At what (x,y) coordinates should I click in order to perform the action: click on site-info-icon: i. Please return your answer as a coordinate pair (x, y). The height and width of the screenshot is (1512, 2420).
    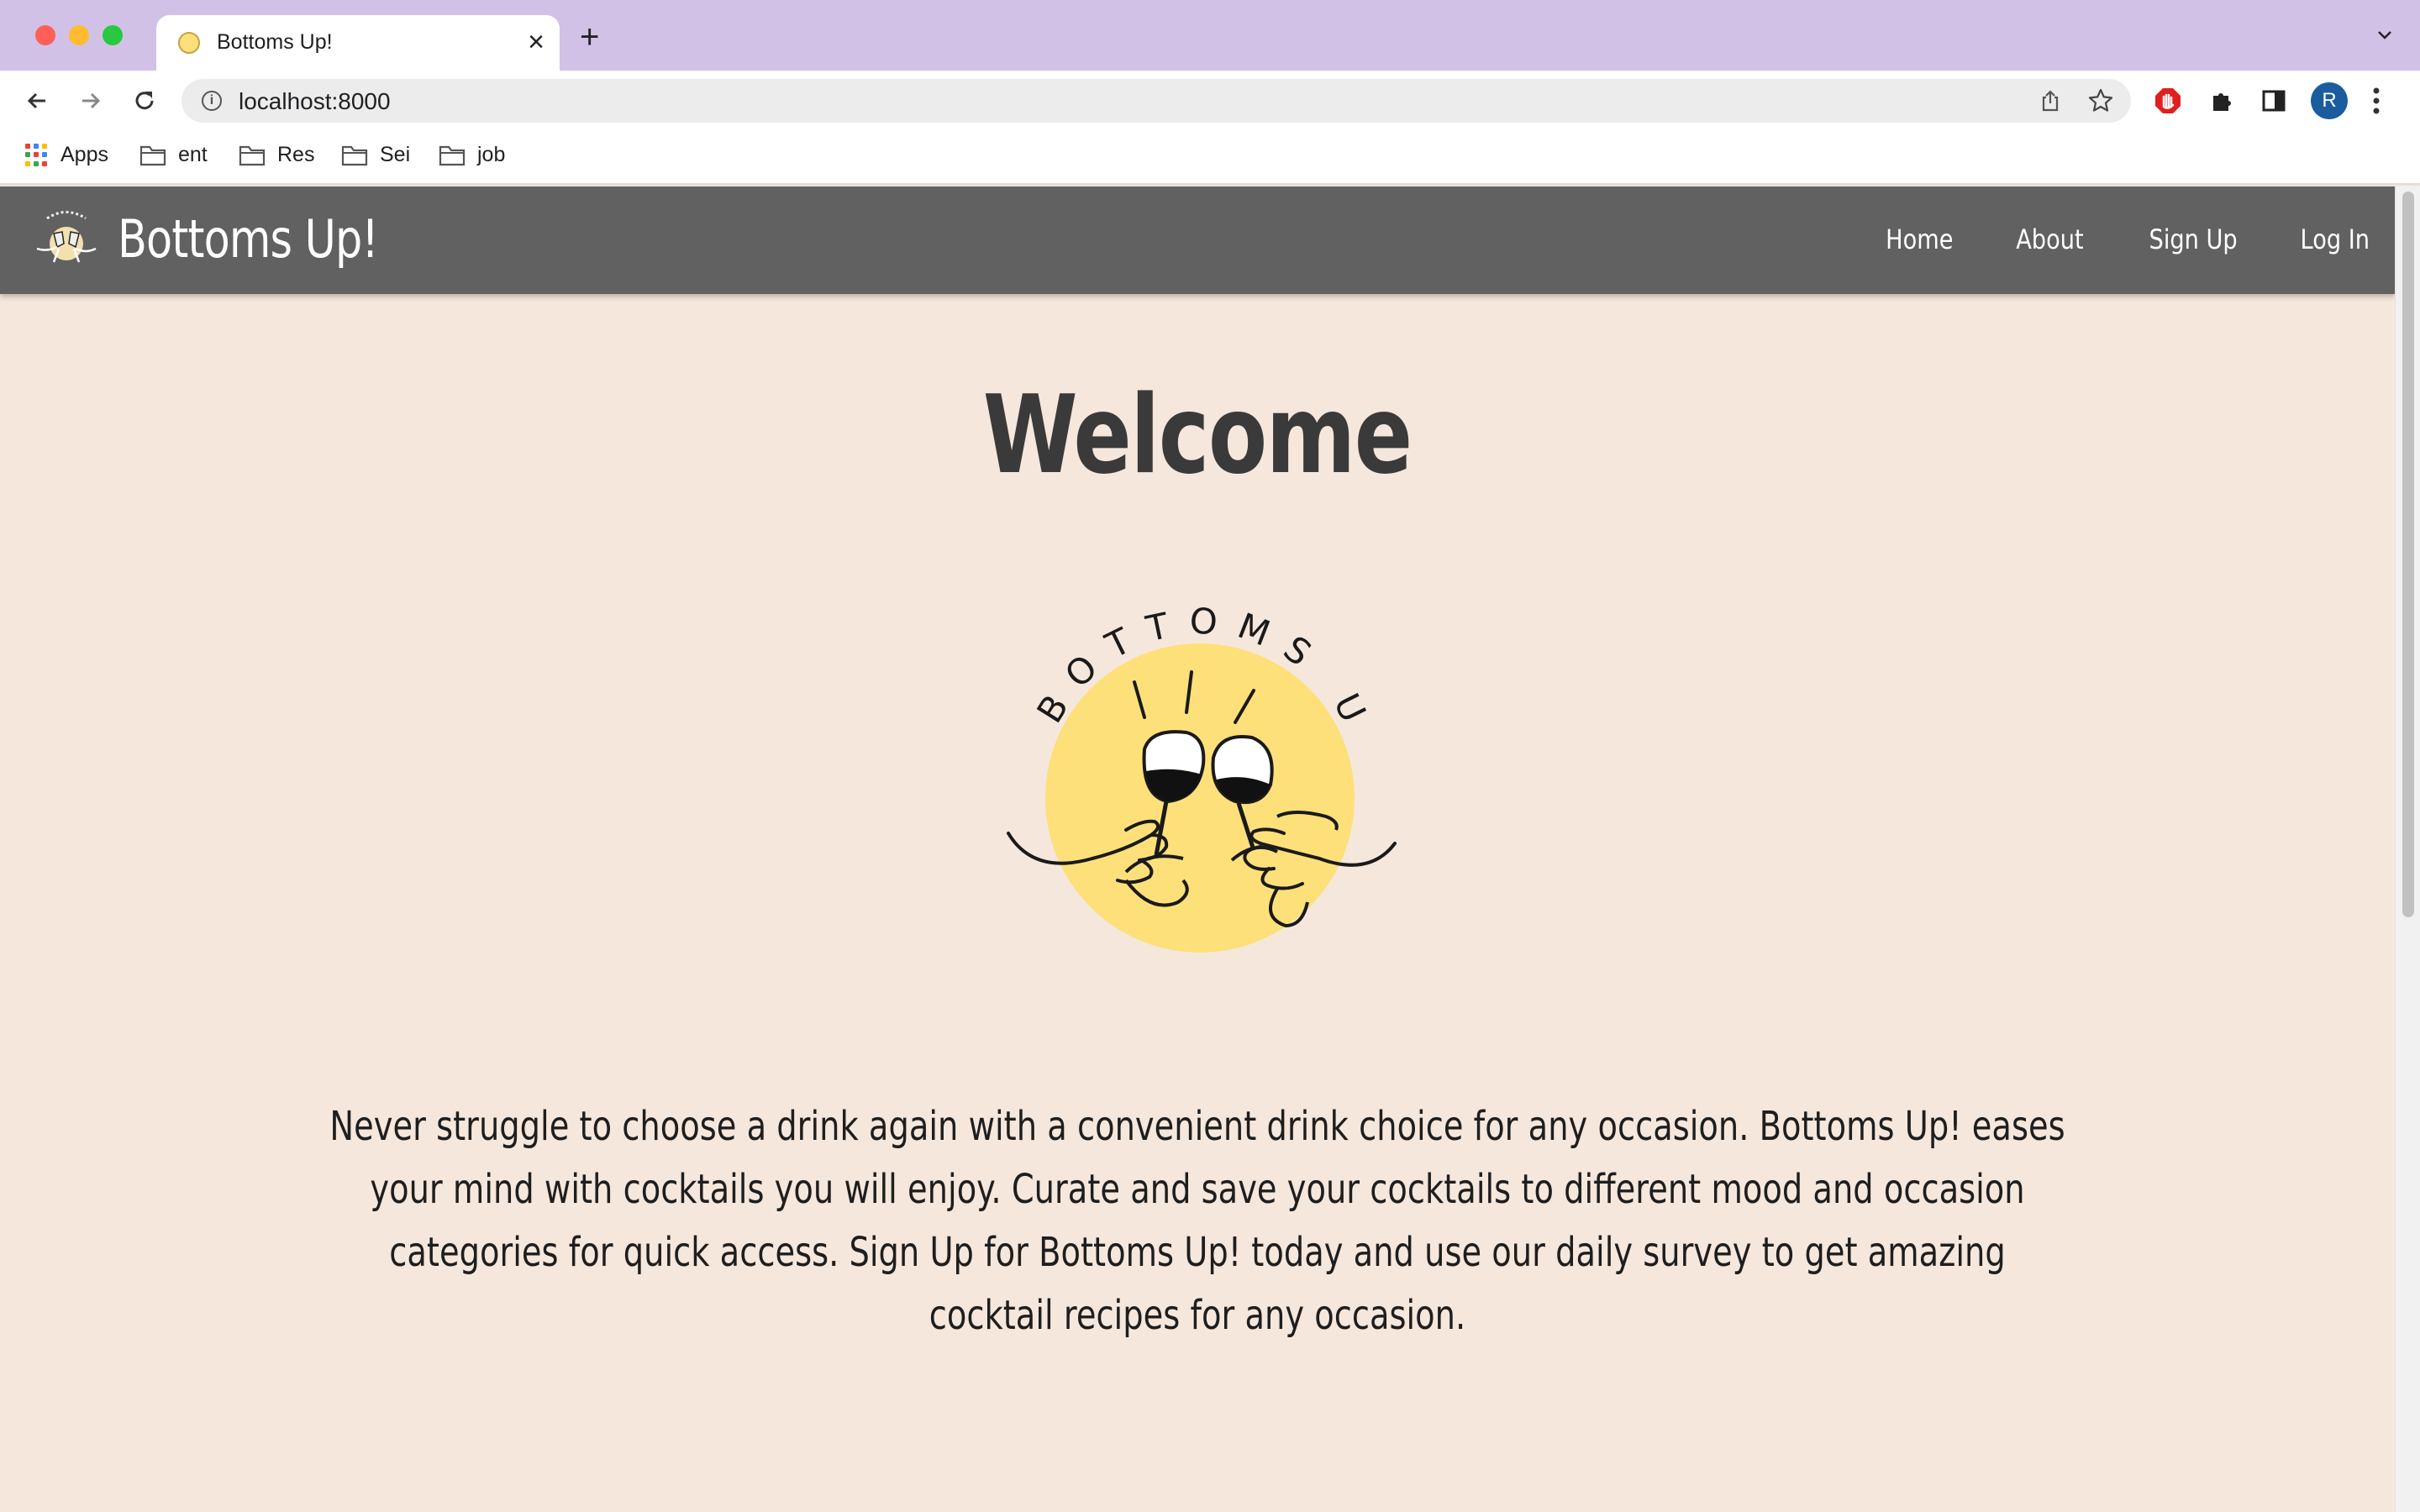
    Looking at the image, I should click on (212, 101).